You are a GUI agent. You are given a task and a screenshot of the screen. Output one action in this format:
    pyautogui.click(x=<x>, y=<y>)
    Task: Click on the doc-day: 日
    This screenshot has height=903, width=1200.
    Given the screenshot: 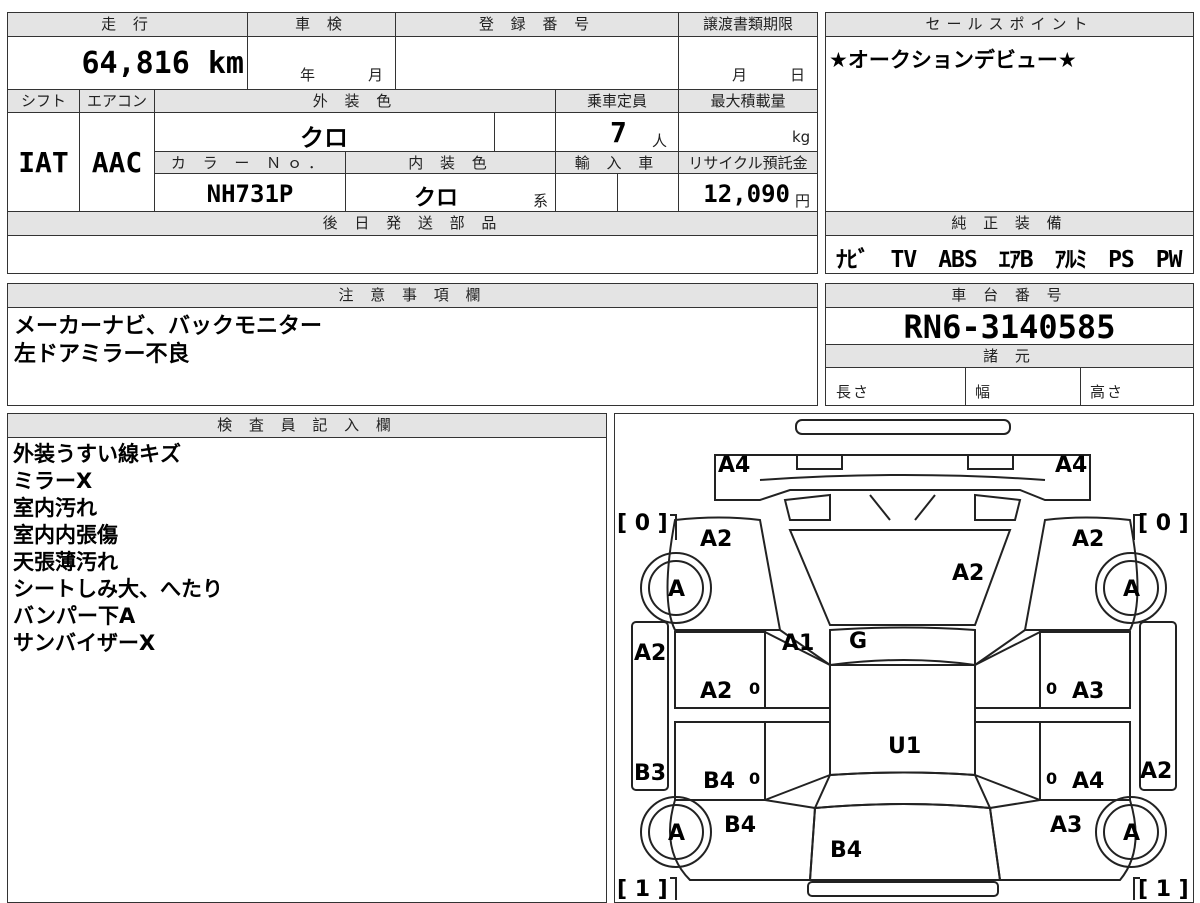 What is the action you would take?
    pyautogui.click(x=799, y=75)
    